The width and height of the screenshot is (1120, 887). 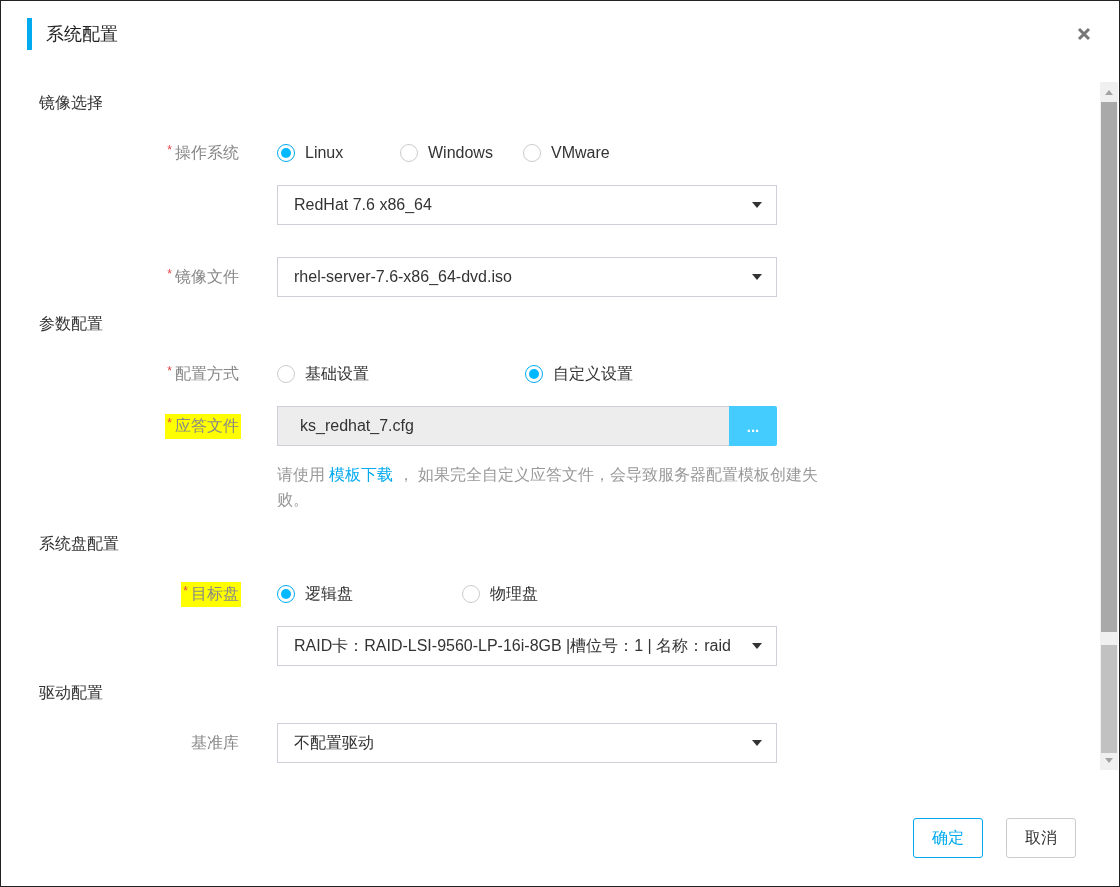 I want to click on field-label: 基准库, so click(x=215, y=742).